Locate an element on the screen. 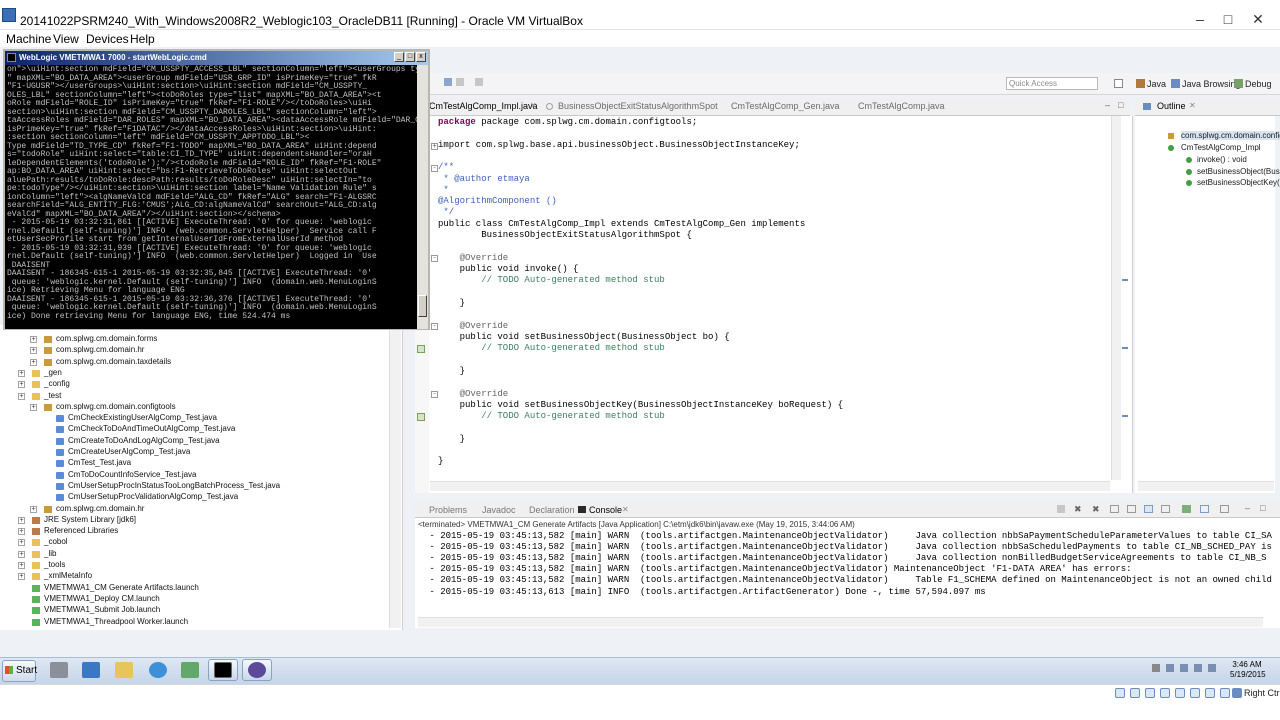 The height and width of the screenshot is (720, 1280). tree-item: _tools is located at coordinates (54, 564).